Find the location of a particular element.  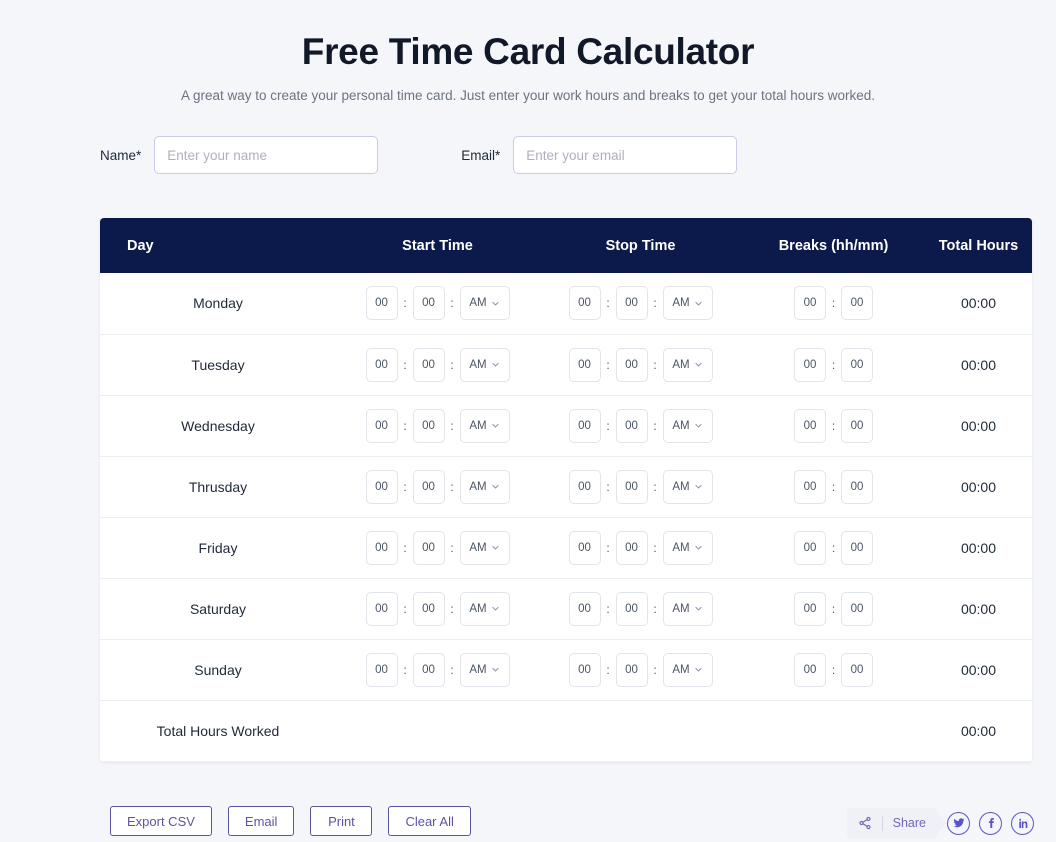

start-meridiem-select-3: AM is located at coordinates (484, 486).